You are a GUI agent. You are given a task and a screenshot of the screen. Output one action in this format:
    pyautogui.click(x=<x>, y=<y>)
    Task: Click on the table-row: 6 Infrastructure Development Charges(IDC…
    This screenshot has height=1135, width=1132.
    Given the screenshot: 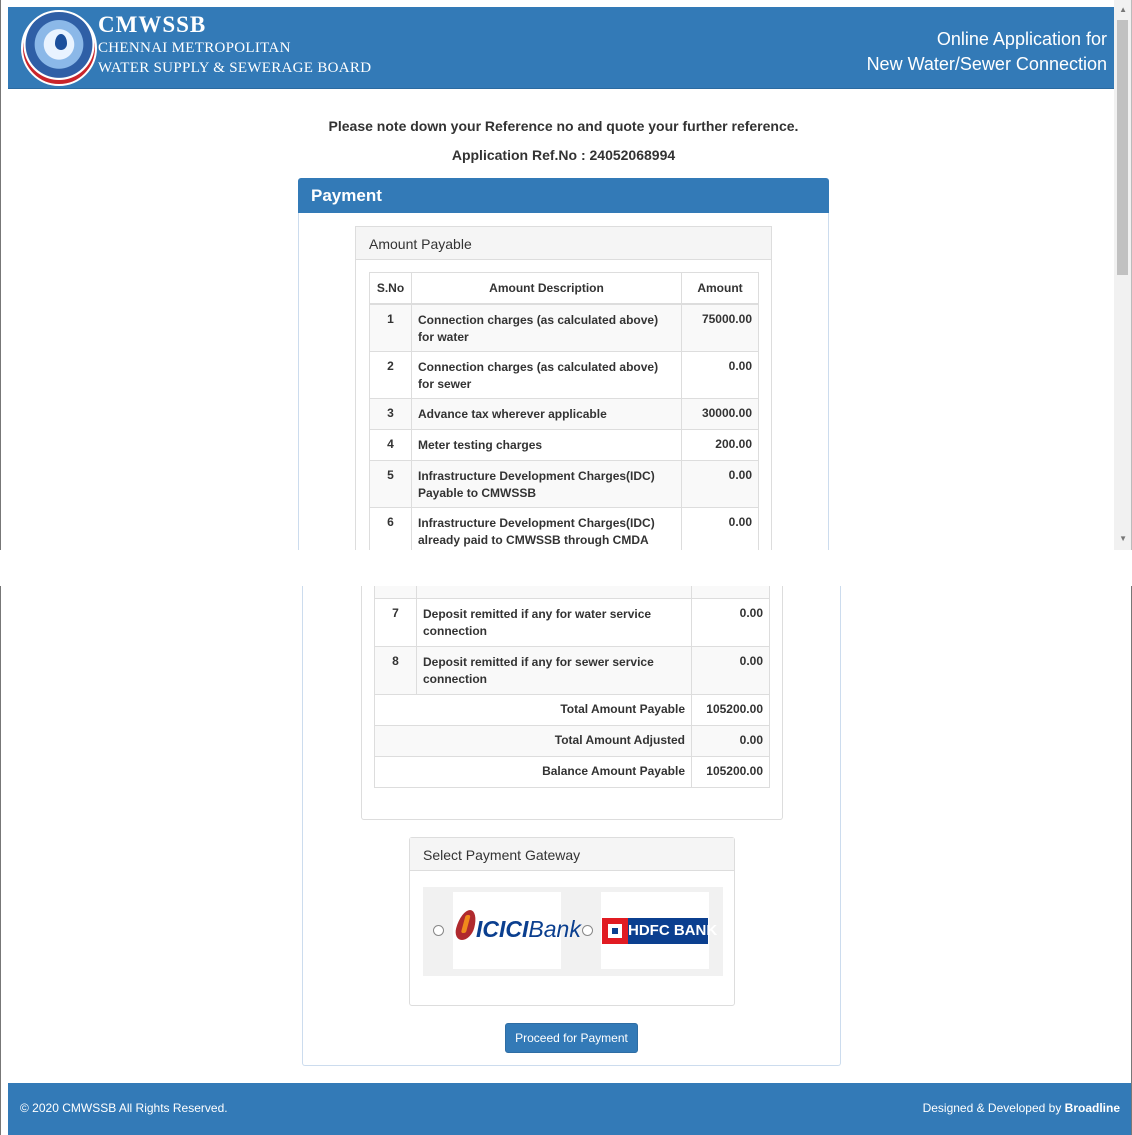 What is the action you would take?
    pyautogui.click(x=564, y=528)
    